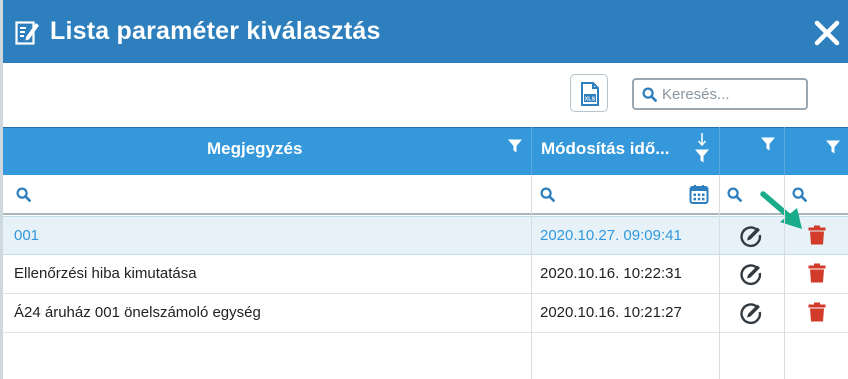 The width and height of the screenshot is (848, 379). What do you see at coordinates (752, 151) in the screenshot?
I see `column-header-edit` at bounding box center [752, 151].